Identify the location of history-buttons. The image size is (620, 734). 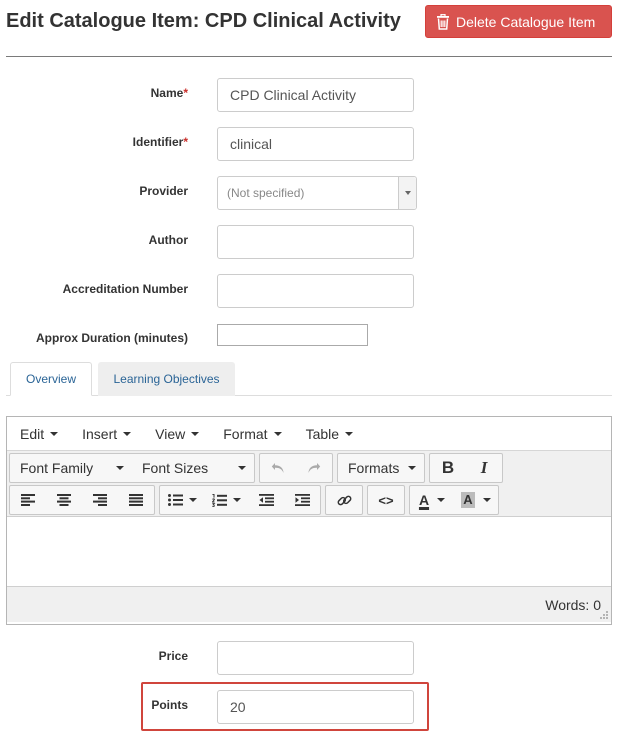
(296, 468).